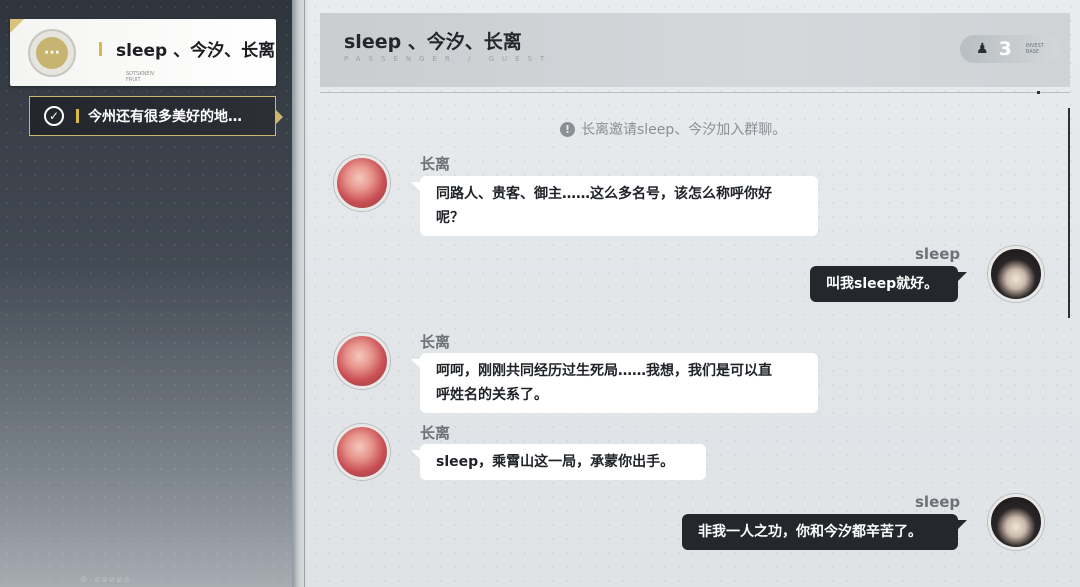 The image size is (1080, 587). I want to click on message-text-line: 呵呵，刚刚共同经历过生死局……我想，我们是可以直, so click(604, 371).